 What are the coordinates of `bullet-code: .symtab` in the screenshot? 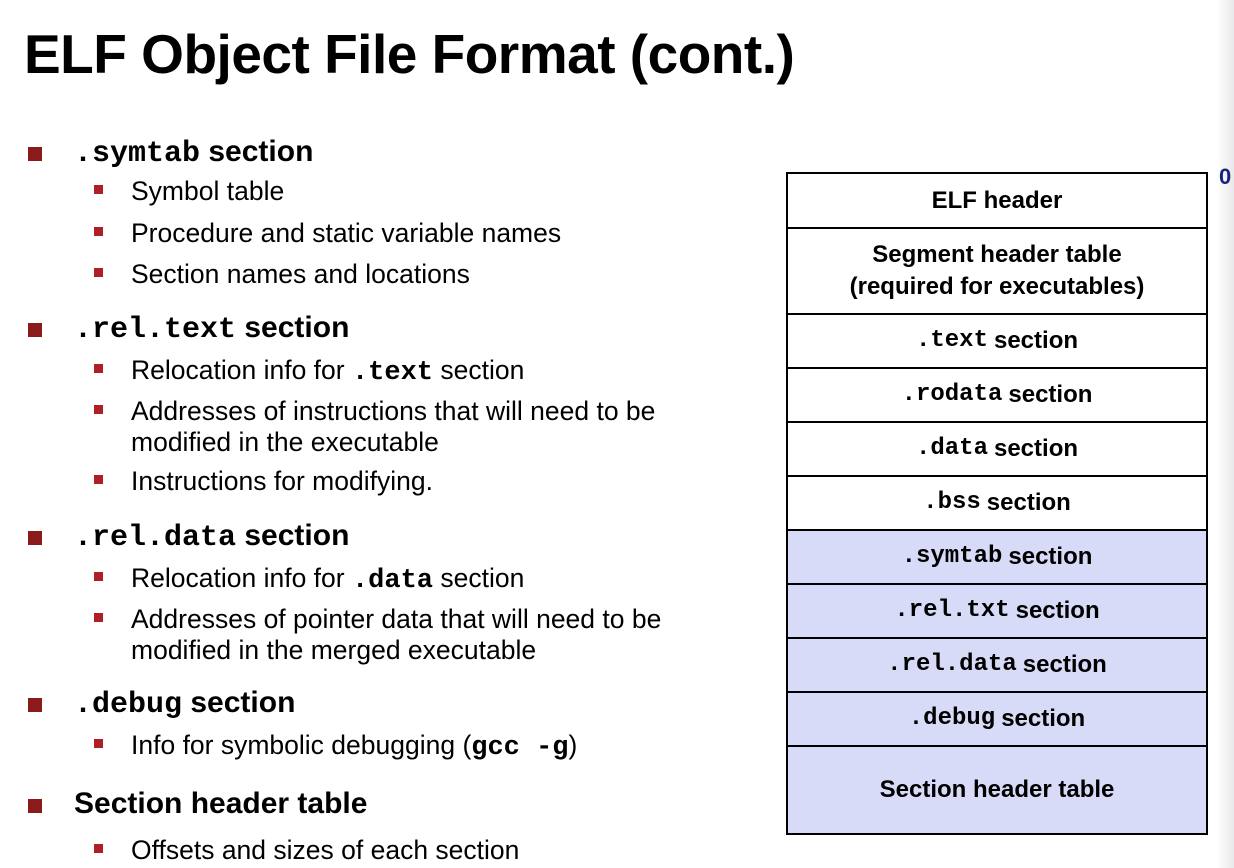 It's located at (137, 154).